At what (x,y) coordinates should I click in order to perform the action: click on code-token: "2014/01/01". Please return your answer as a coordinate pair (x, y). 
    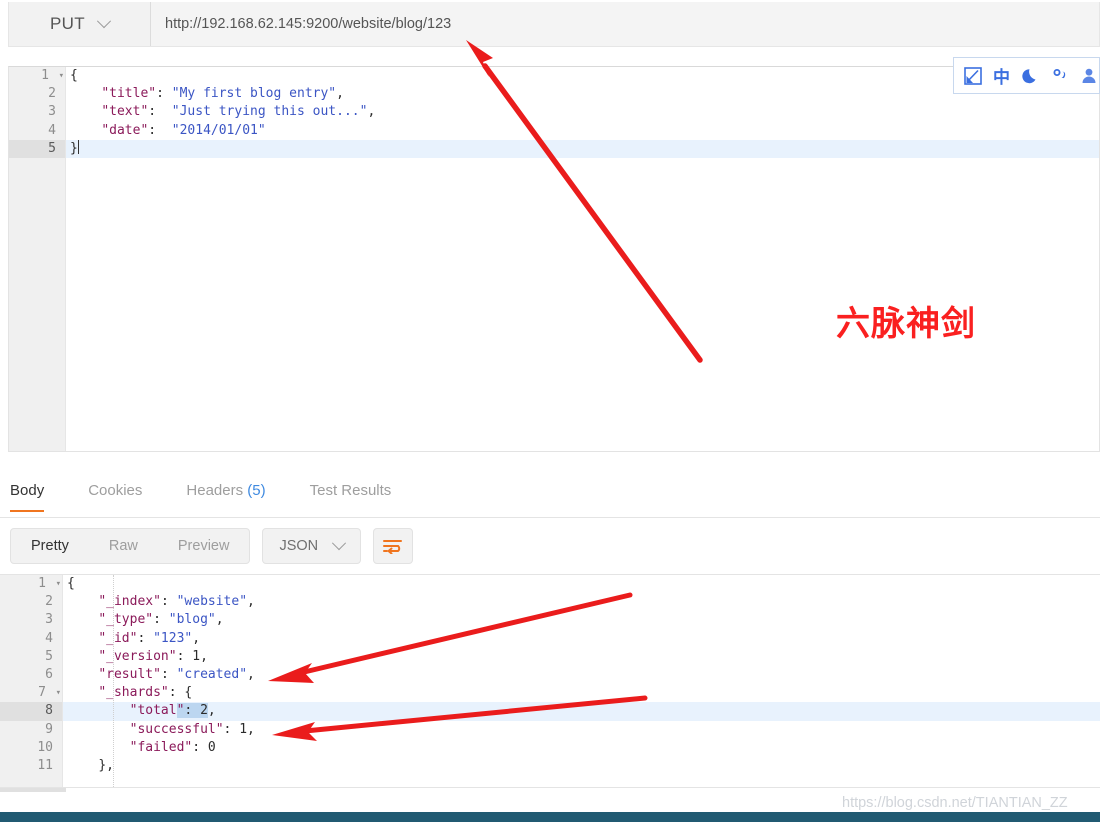
    Looking at the image, I should click on (218, 130).